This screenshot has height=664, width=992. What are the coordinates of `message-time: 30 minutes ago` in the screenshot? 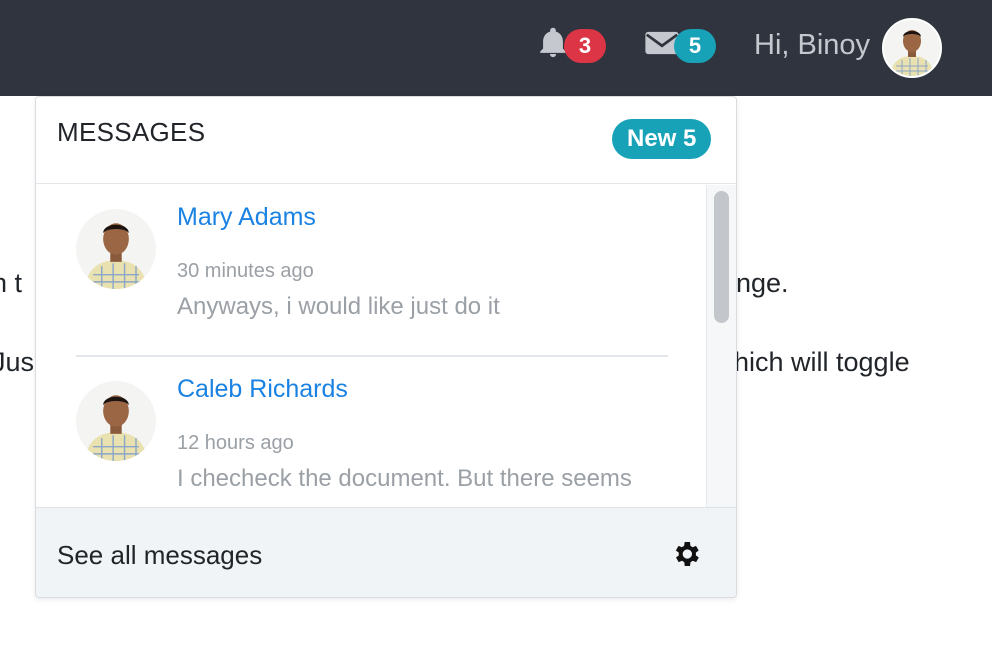 It's located at (245, 271).